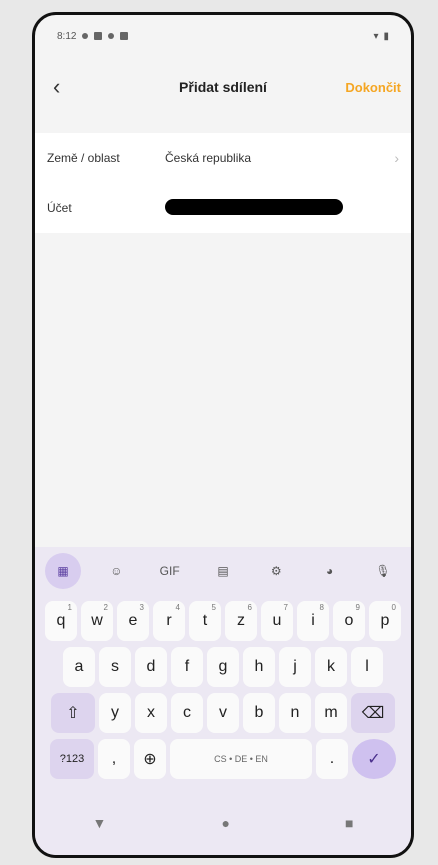 This screenshot has width=438, height=865. I want to click on key-f: f, so click(187, 667).